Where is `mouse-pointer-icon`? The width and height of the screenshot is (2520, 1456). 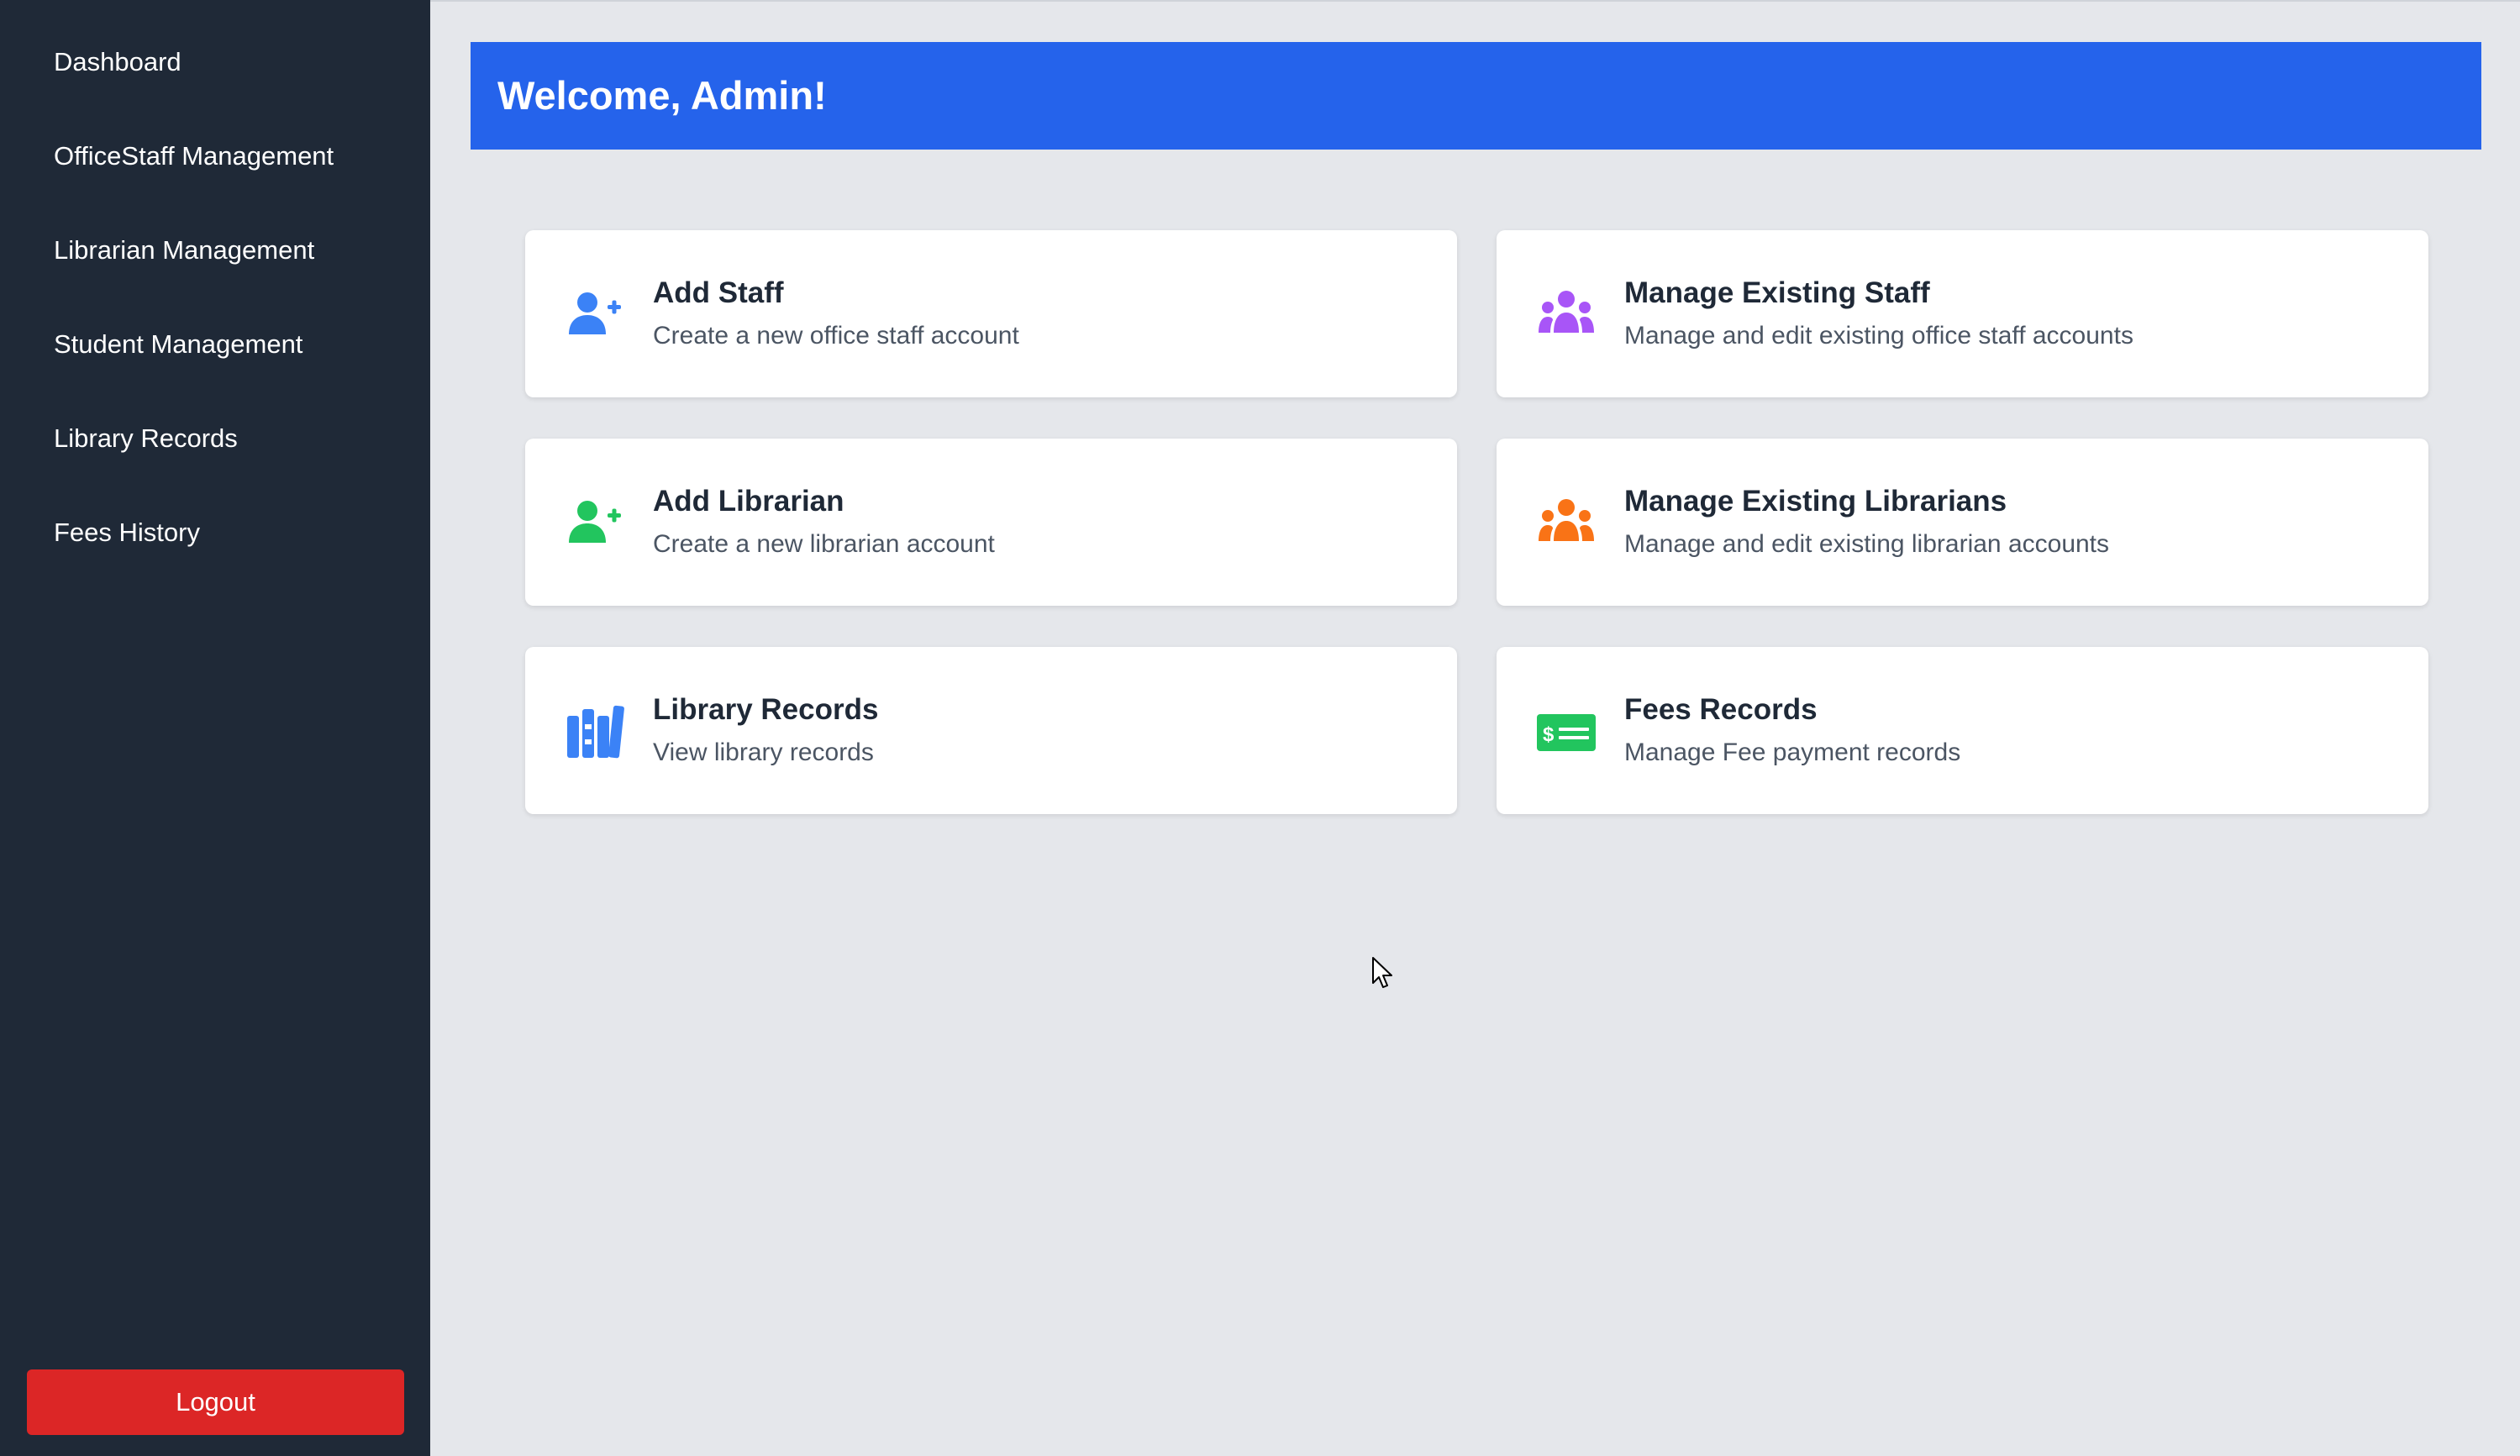 mouse-pointer-icon is located at coordinates (1384, 973).